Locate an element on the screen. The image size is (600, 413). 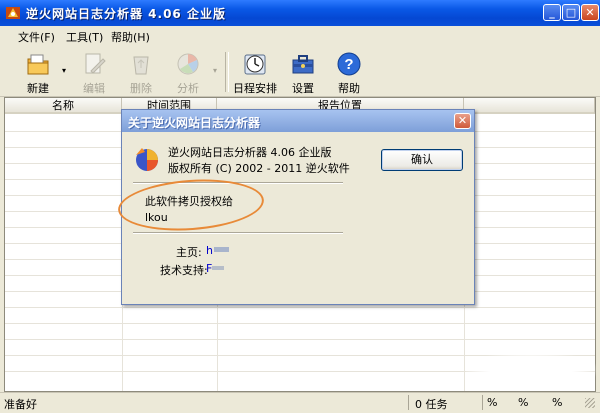
product-logo-icon is located at coordinates (147, 159).